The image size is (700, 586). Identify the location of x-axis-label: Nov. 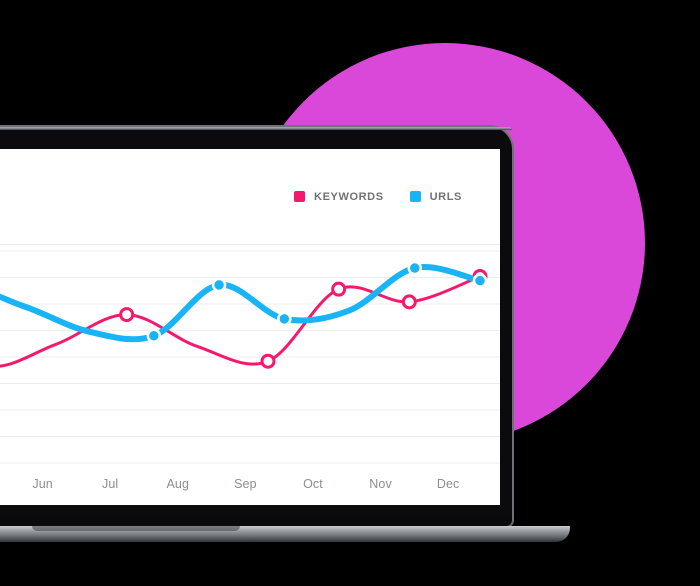
(380, 484).